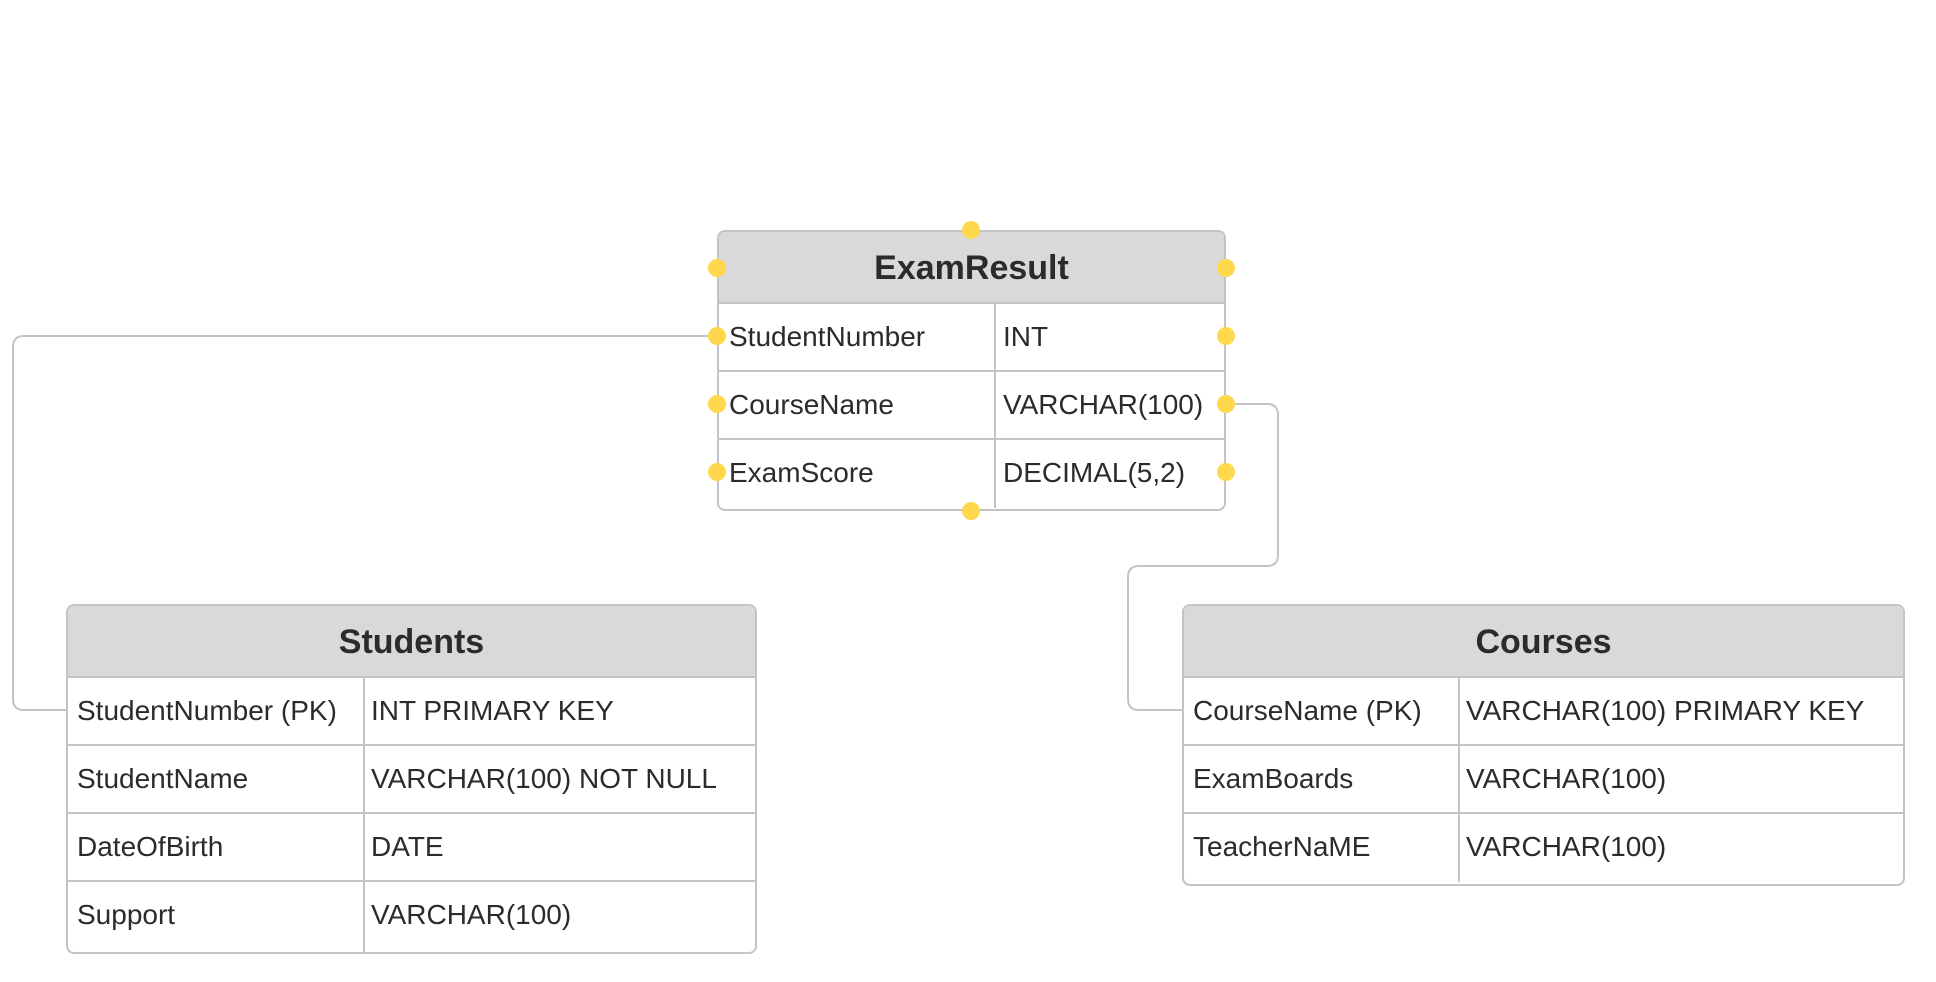 The image size is (1936, 982). What do you see at coordinates (407, 846) in the screenshot?
I see `column-type: DATE` at bounding box center [407, 846].